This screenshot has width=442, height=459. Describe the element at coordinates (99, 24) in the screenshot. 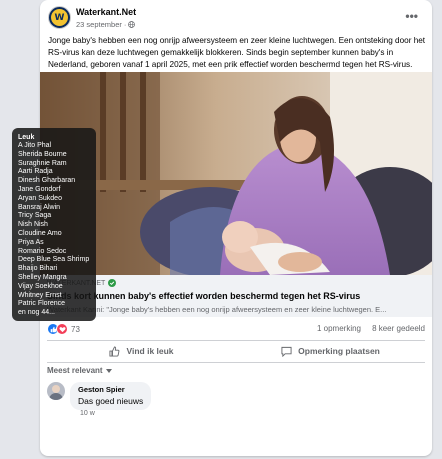

I see `post-date: 23 september` at that location.